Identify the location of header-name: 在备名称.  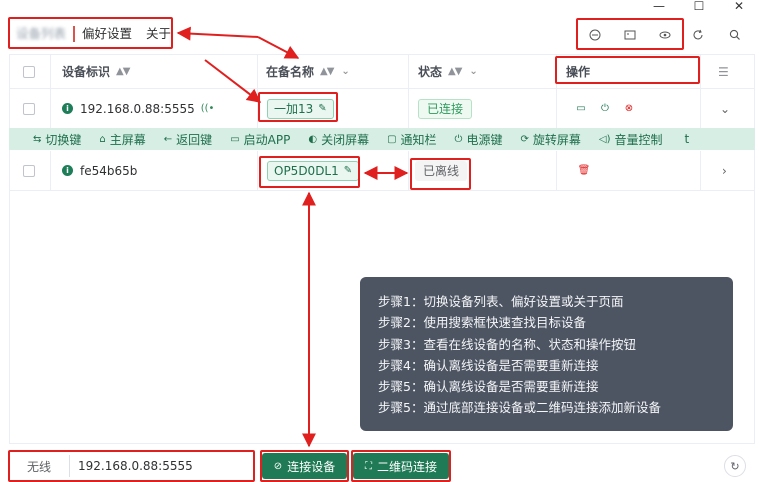
(290, 72).